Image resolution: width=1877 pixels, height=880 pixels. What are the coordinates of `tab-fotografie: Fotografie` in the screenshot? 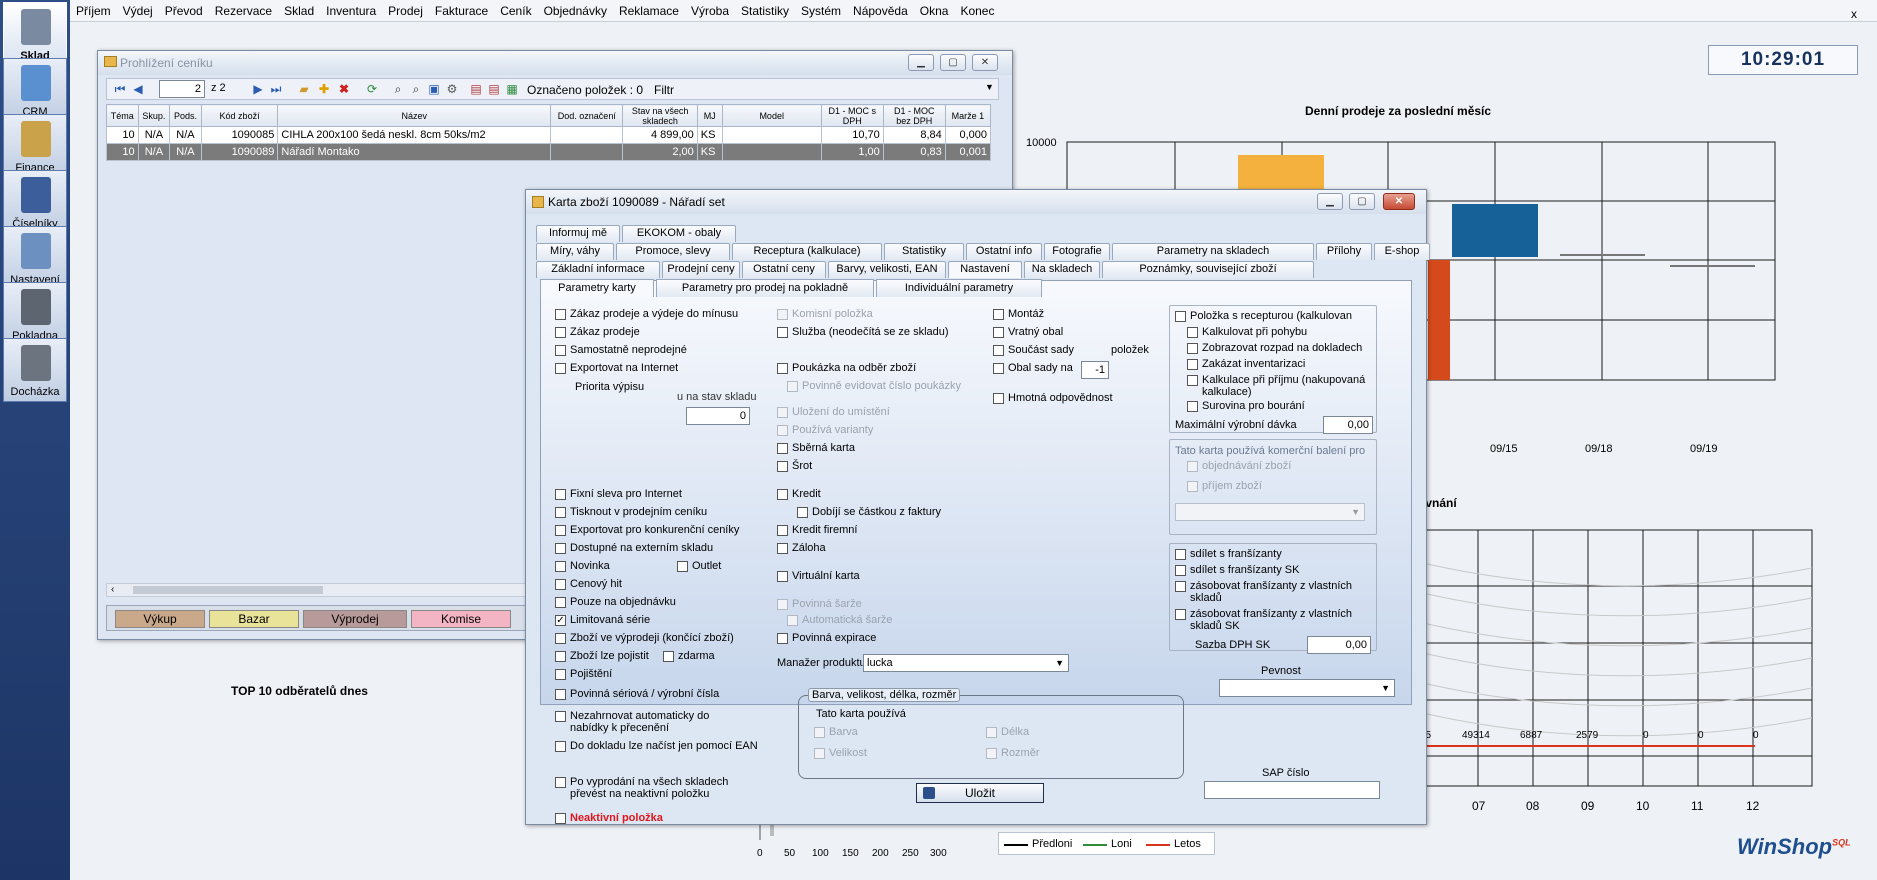 It's located at (1077, 251).